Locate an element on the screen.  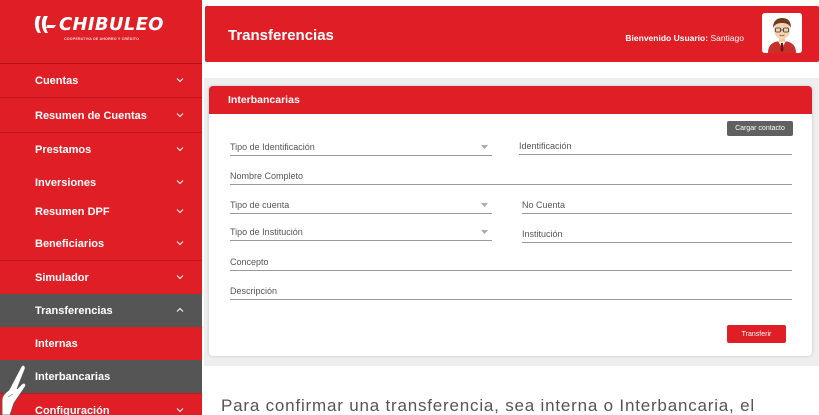
sidebar-item-label: Internas is located at coordinates (56, 343).